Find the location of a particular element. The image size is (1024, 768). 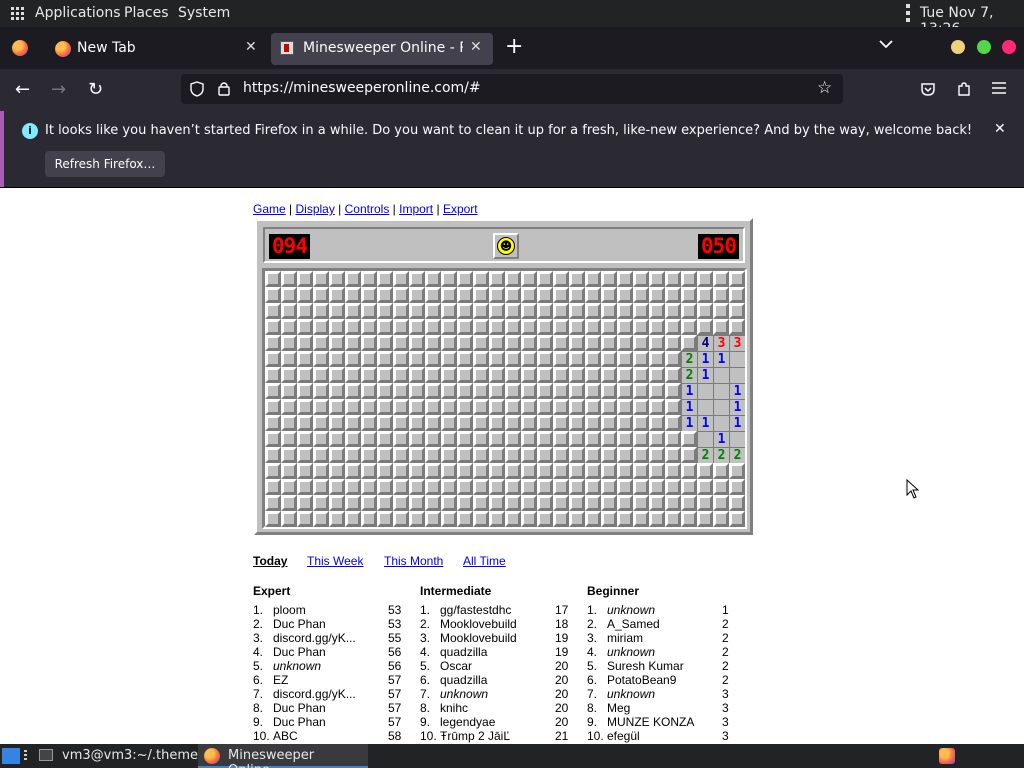

shield-icon is located at coordinates (197, 89).